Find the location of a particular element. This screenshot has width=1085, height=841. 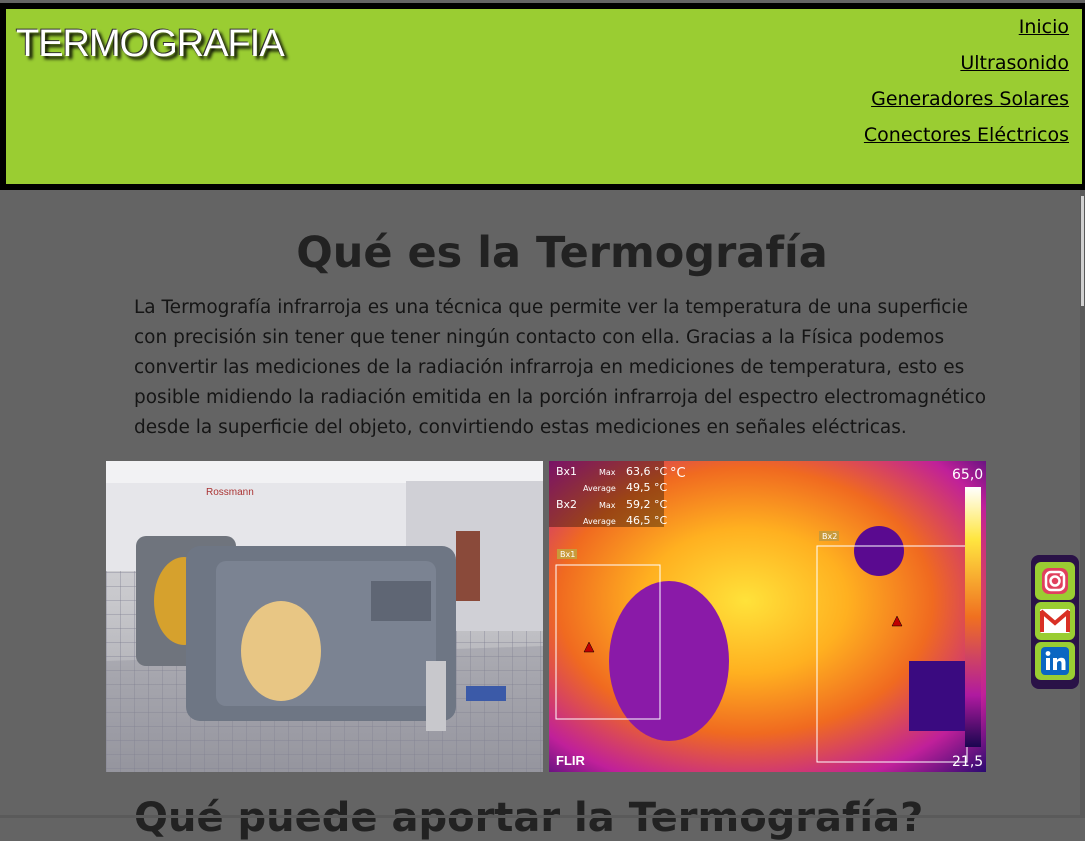

bx2-avg-label: Average is located at coordinates (599, 521).